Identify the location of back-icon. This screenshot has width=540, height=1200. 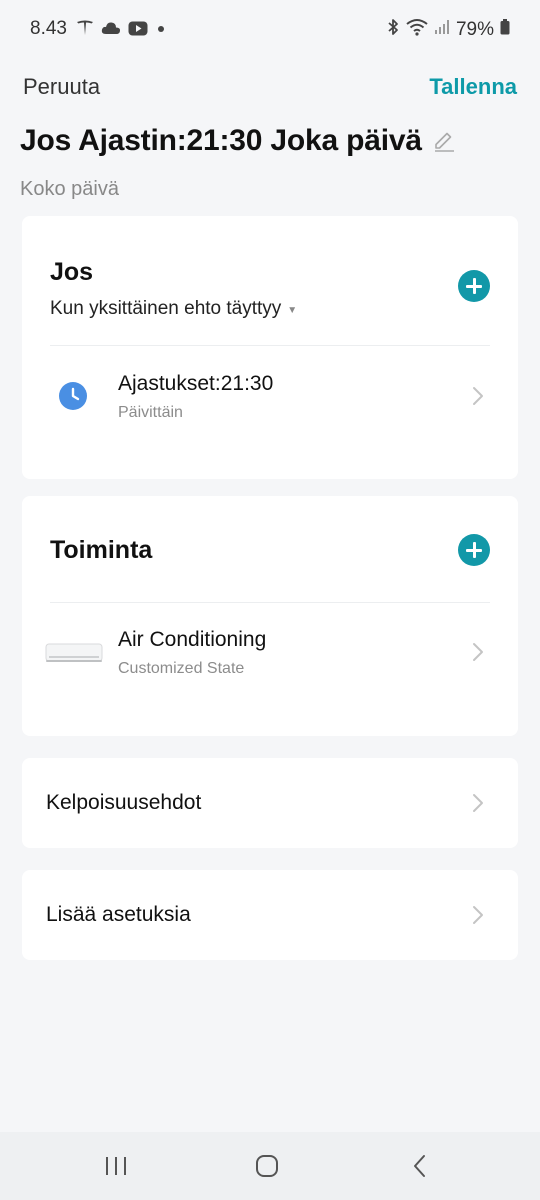
(419, 1166).